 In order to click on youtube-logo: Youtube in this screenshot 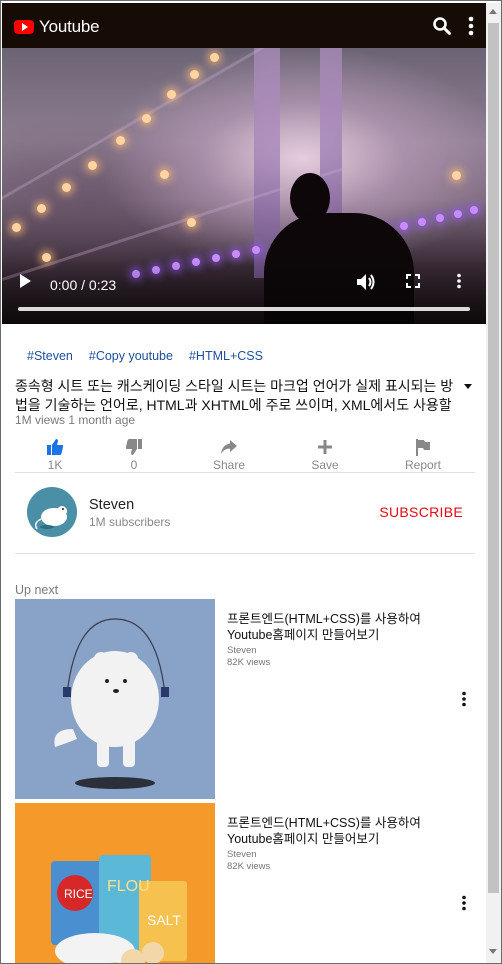, I will do `click(57, 27)`.